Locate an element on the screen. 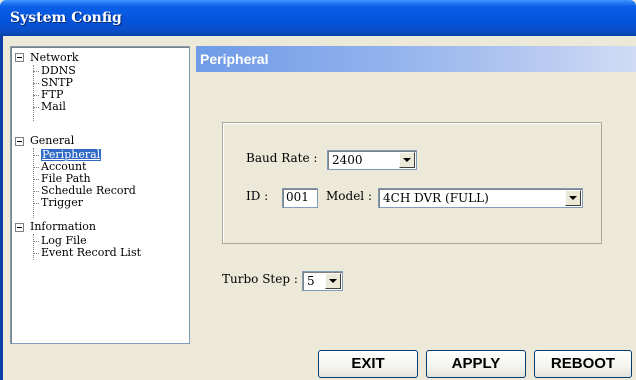 The width and height of the screenshot is (636, 380). exit-button: EXIT is located at coordinates (368, 364).